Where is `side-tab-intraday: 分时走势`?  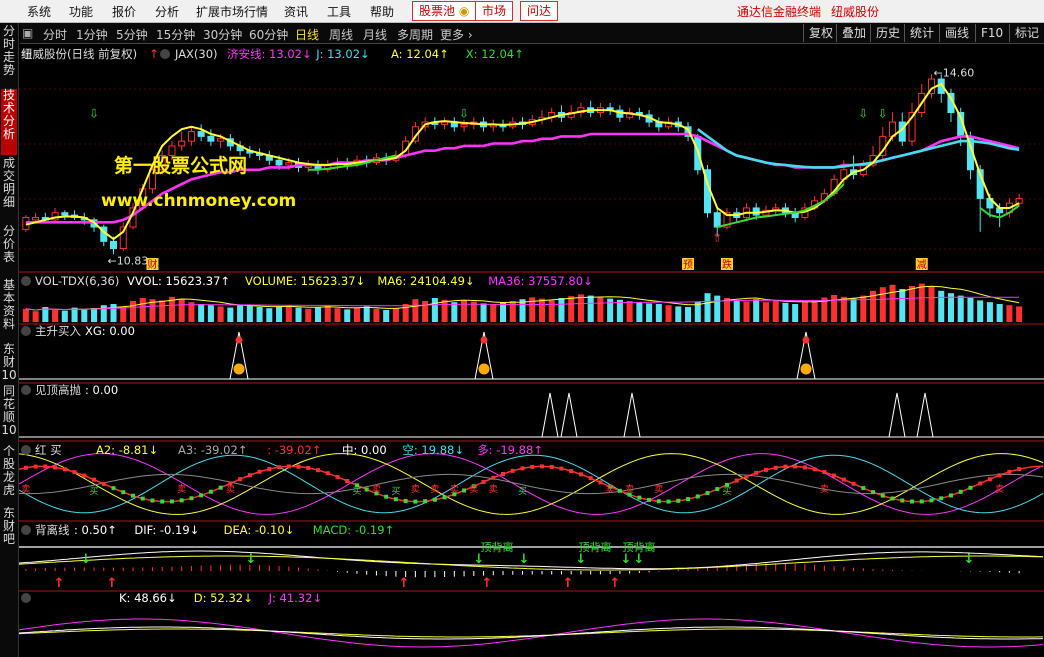 side-tab-intraday: 分时走势 is located at coordinates (9, 56).